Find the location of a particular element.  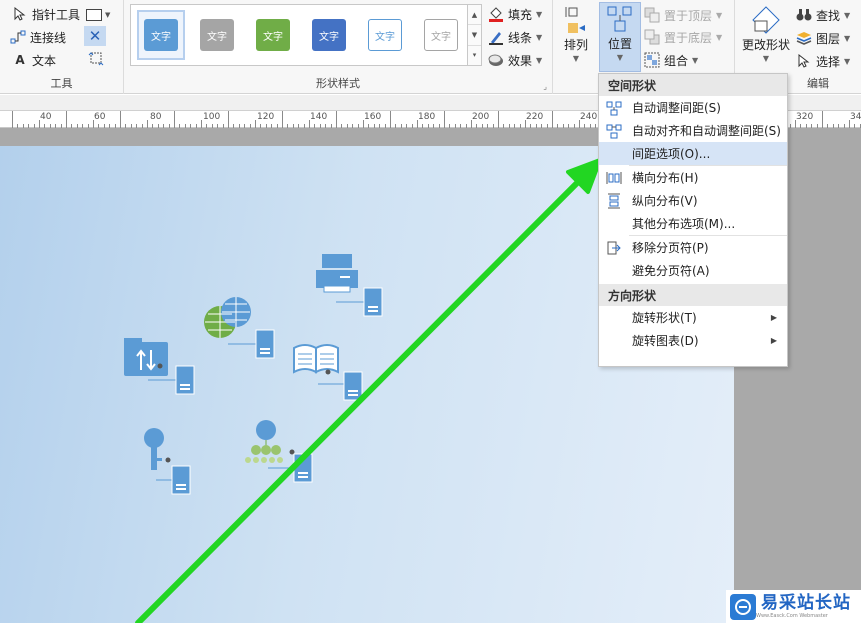

arrange-icon is located at coordinates (576, 20).